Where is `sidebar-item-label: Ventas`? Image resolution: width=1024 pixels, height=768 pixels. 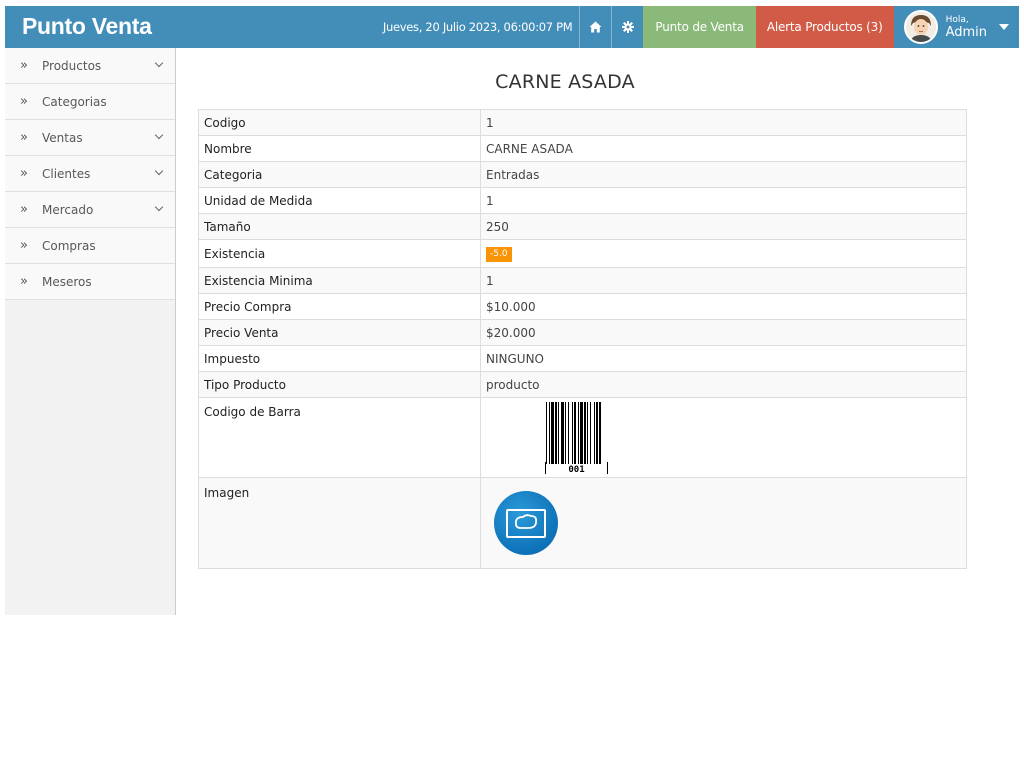
sidebar-item-label: Ventas is located at coordinates (62, 137).